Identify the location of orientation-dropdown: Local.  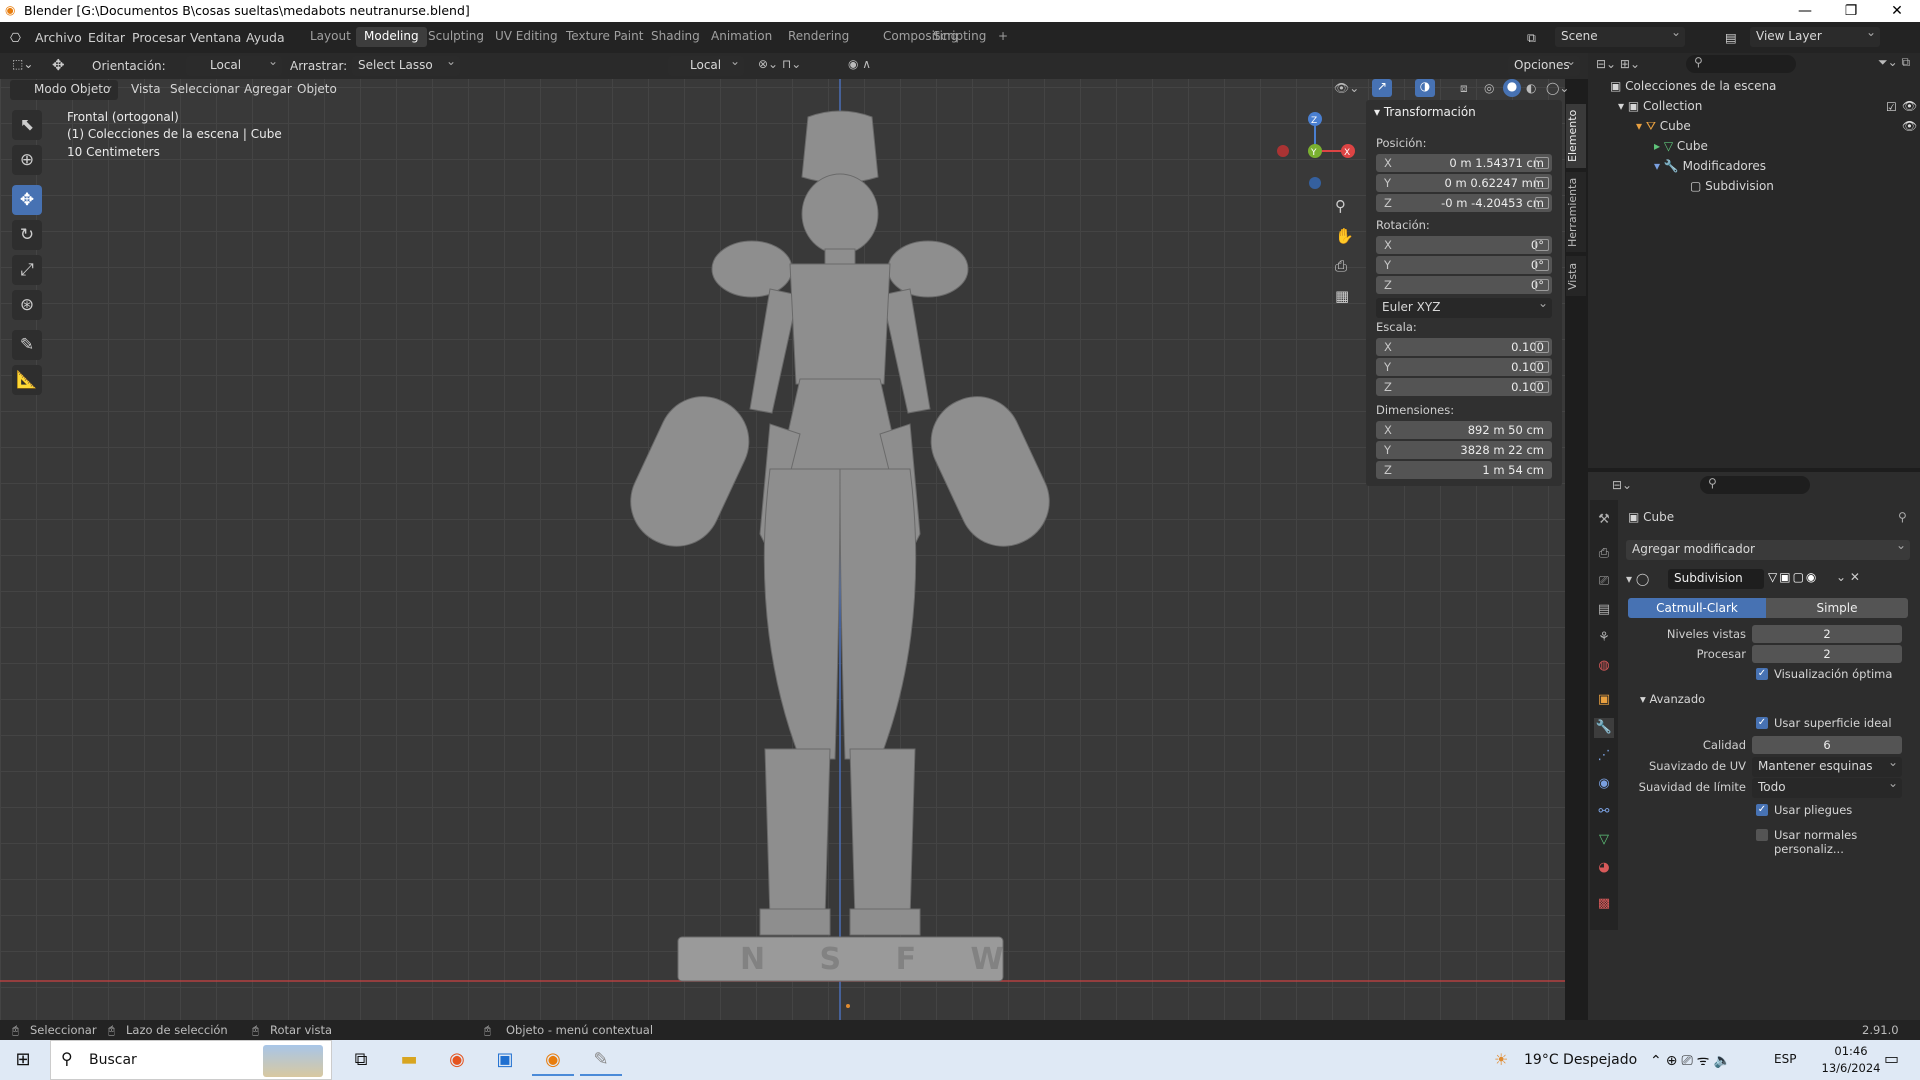
(234, 66).